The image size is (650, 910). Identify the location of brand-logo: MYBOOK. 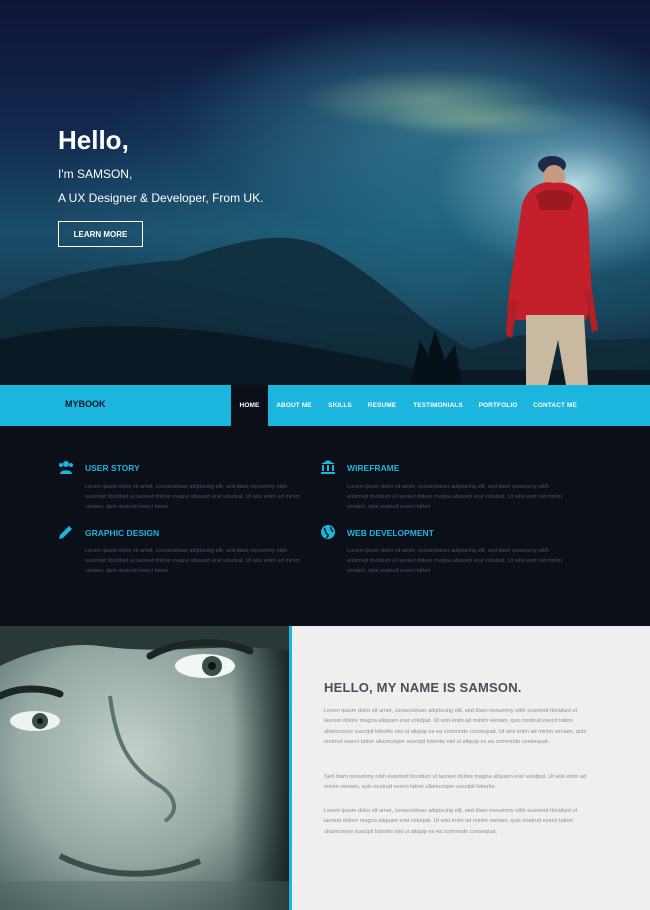
(85, 404).